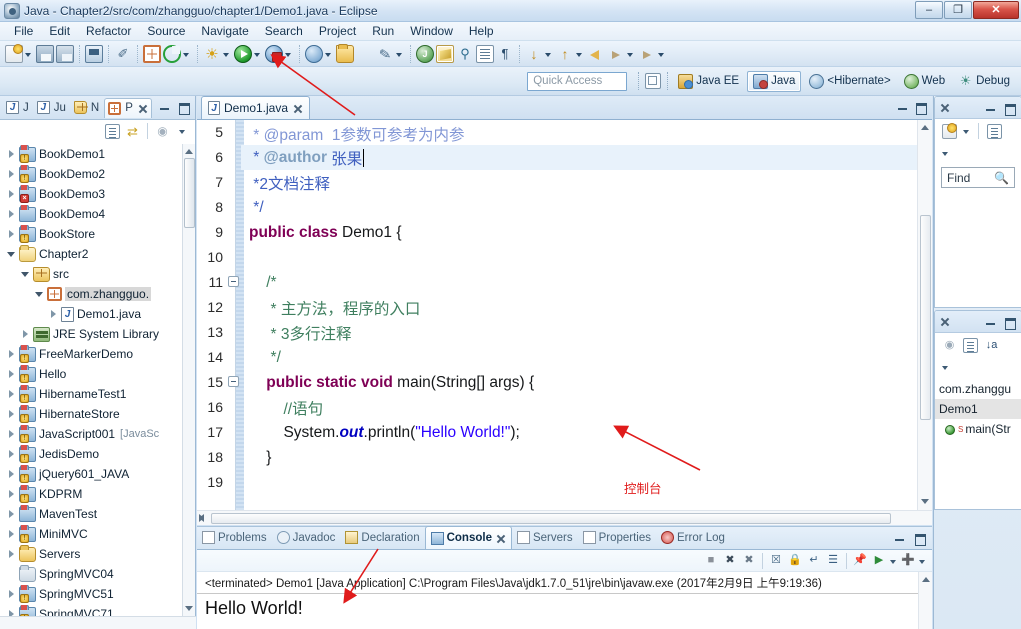 Image resolution: width=1021 pixels, height=629 pixels. Describe the element at coordinates (337, 31) in the screenshot. I see `menu-project: Project` at that location.